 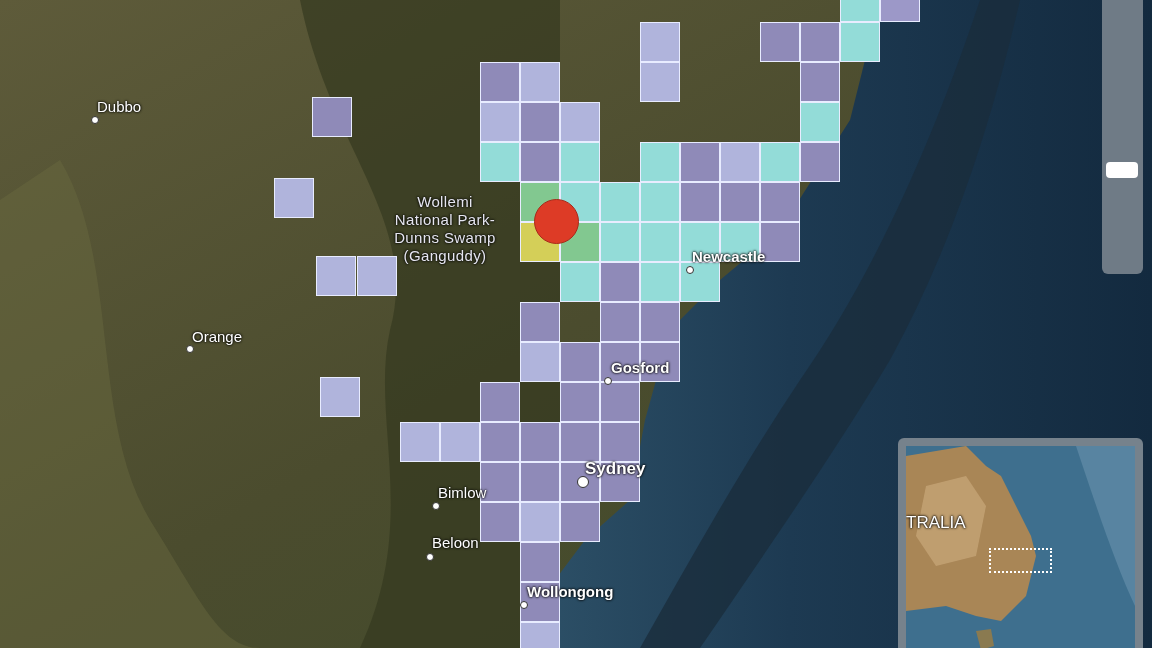 What do you see at coordinates (1020, 543) in the screenshot?
I see `inset-map: TRALIA` at bounding box center [1020, 543].